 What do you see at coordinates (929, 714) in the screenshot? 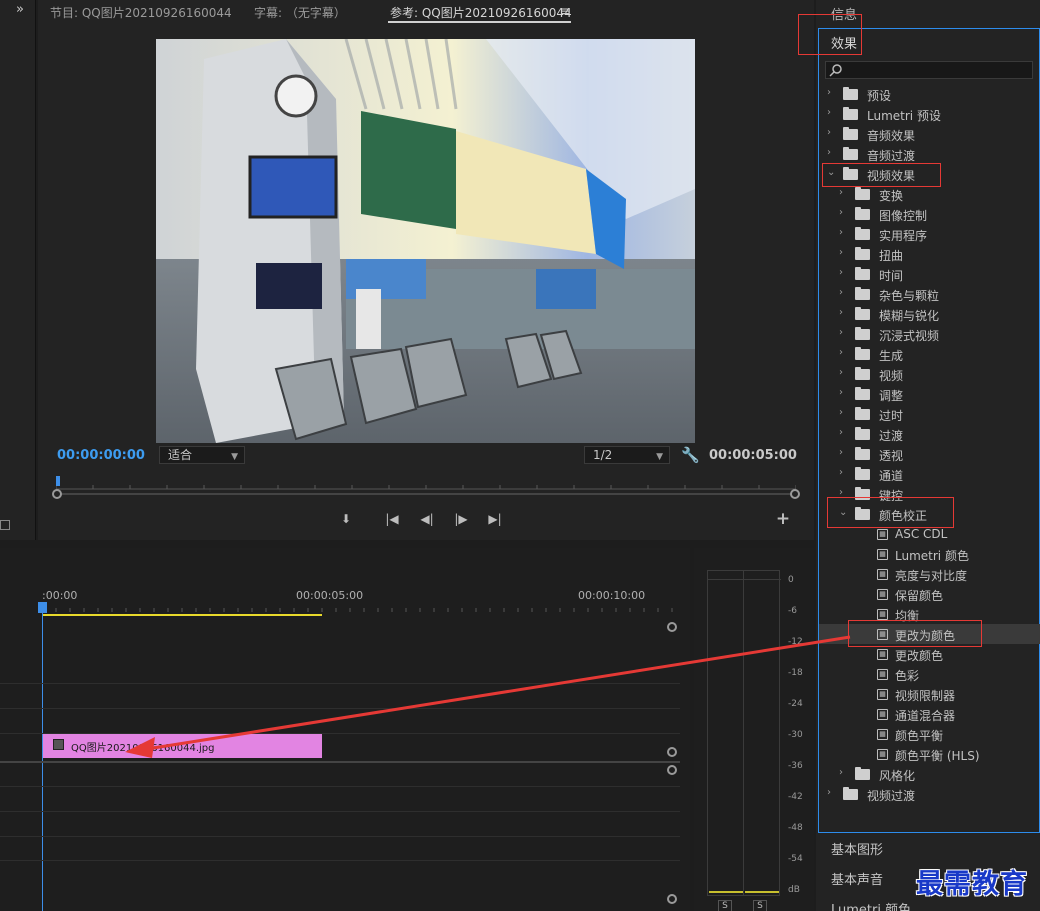
I see `effect-item: ▦ 通道混合器` at bounding box center [929, 714].